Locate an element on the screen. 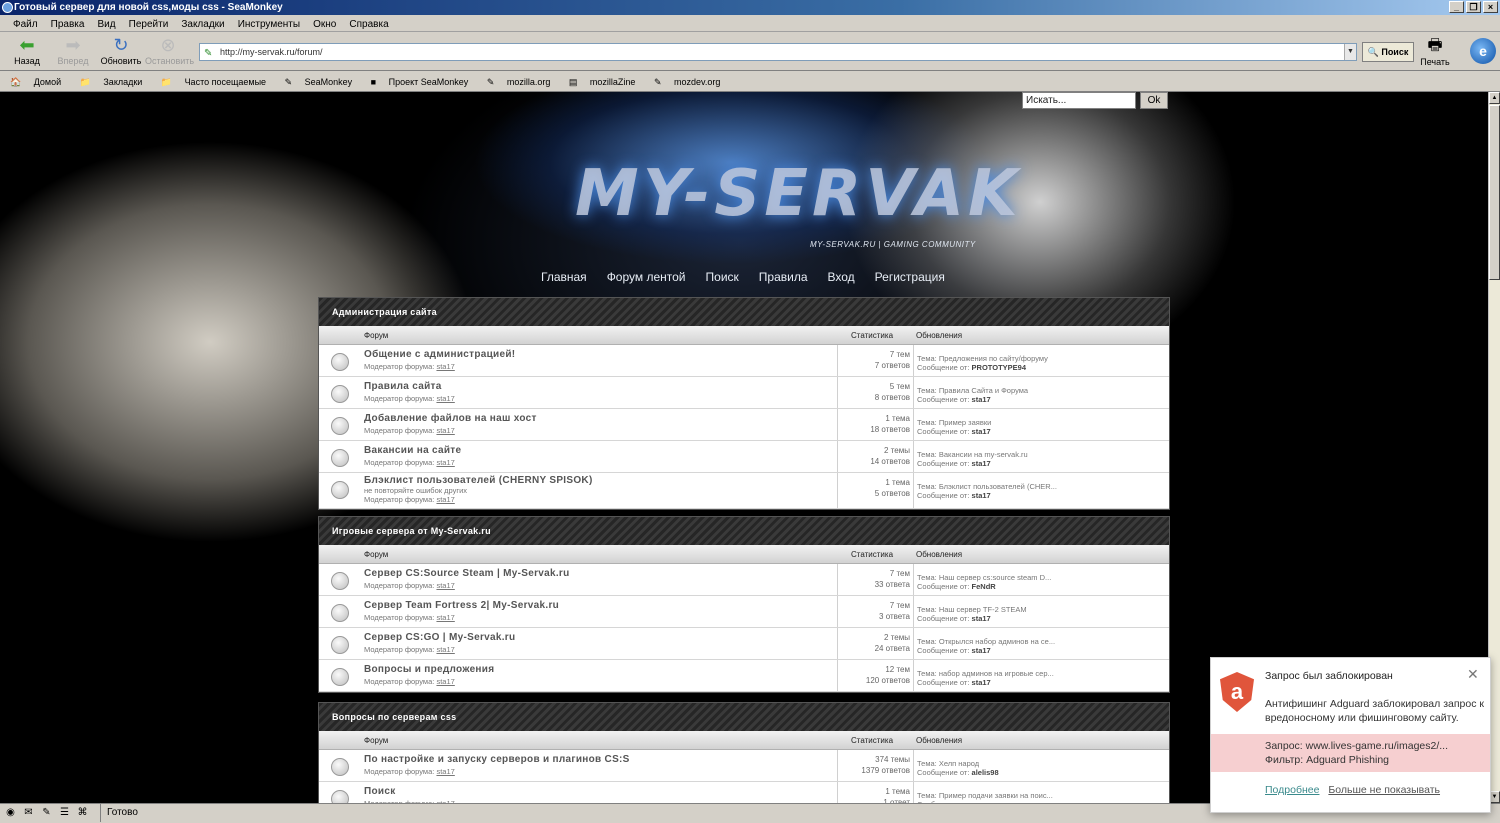 This screenshot has height=823, width=1500. reply-count: 7 ответов is located at coordinates (892, 365).